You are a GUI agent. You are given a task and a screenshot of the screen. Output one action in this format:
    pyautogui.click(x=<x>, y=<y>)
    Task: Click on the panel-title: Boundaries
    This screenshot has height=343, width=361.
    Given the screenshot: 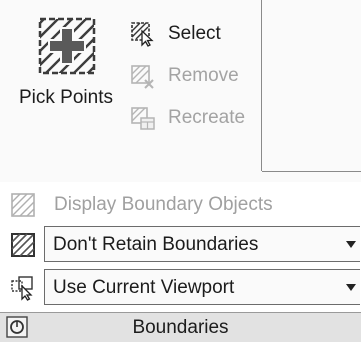 What is the action you would take?
    pyautogui.click(x=180, y=327)
    